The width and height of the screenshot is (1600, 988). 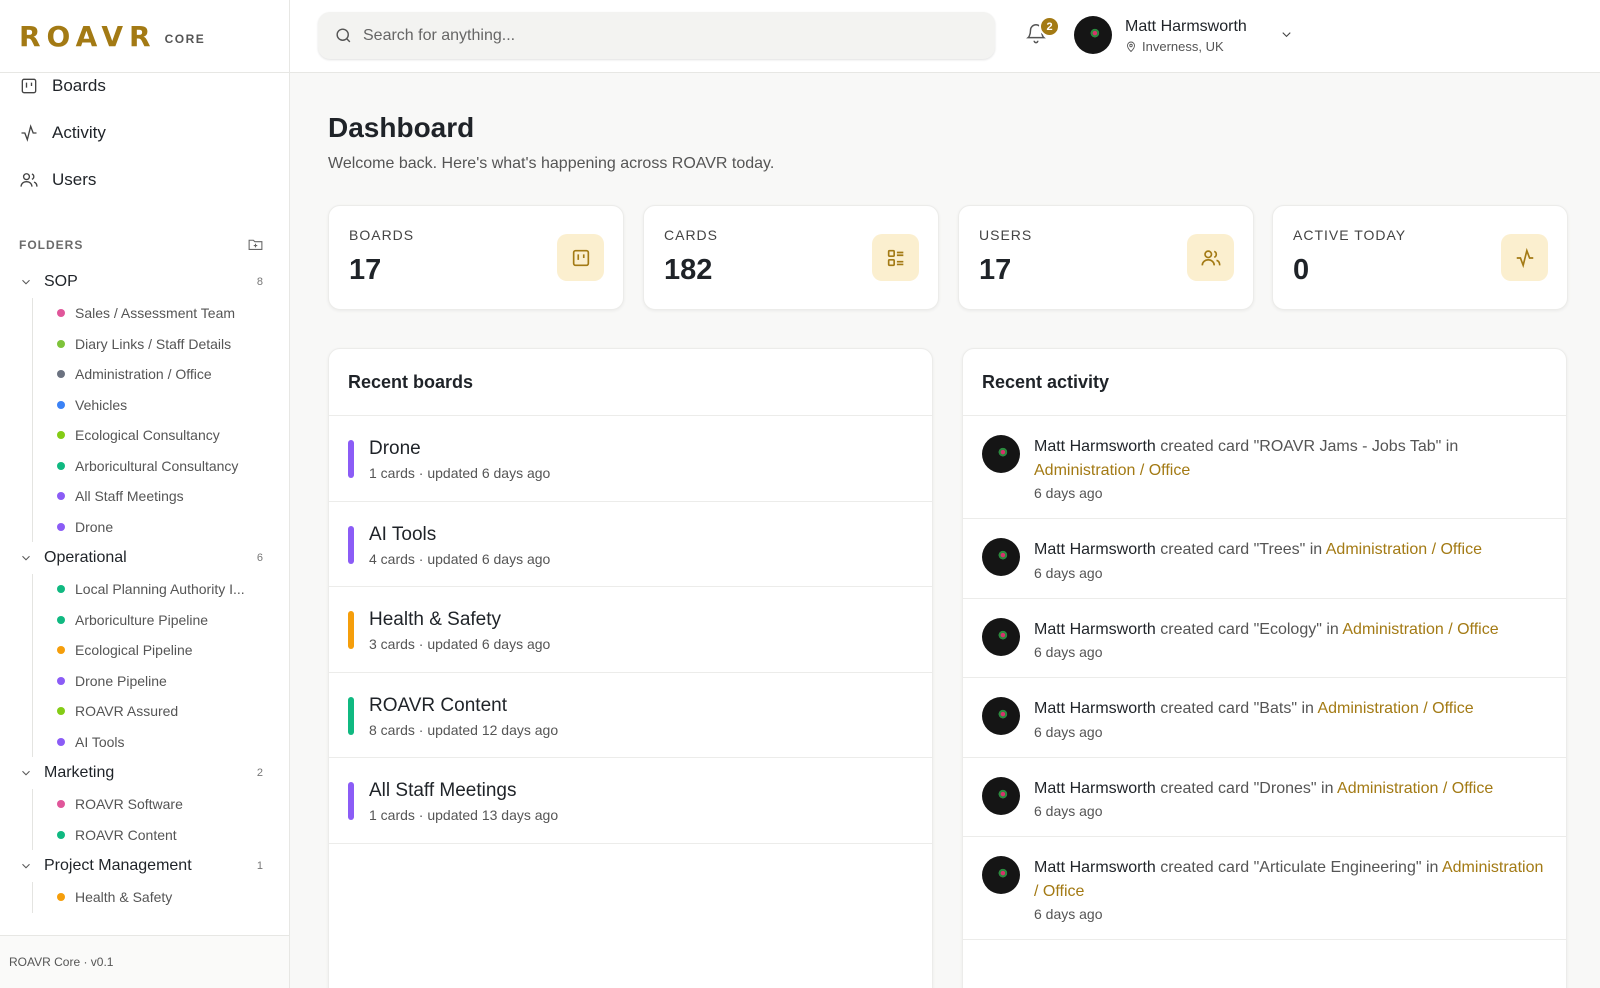 I want to click on notifications-button: 2, so click(x=1042, y=31).